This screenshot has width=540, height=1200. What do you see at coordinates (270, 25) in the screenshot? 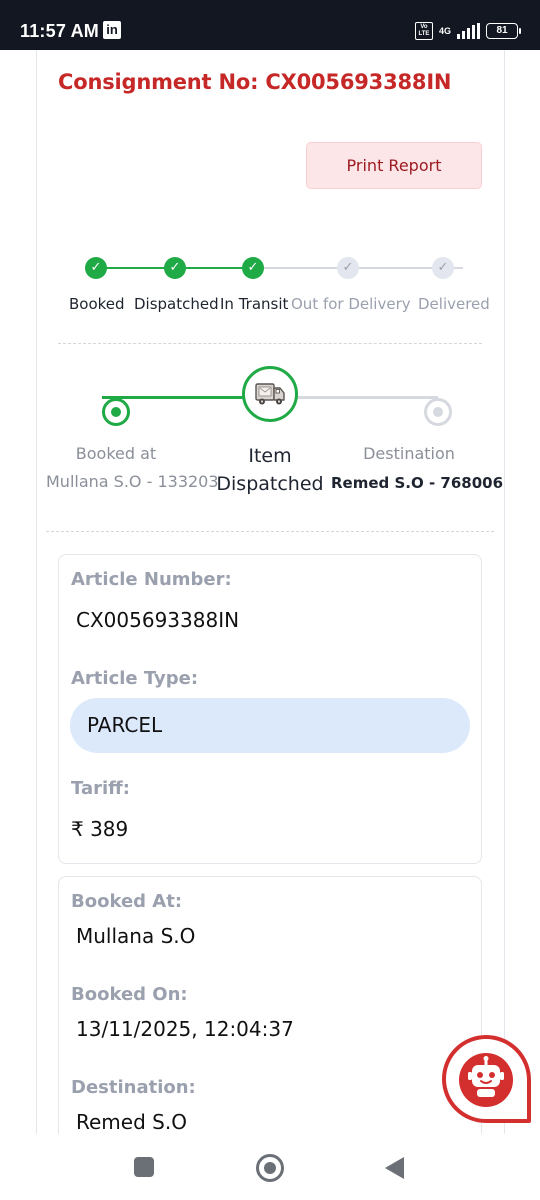
I see `status-bar: 11:57 AM in Vo LTE 4G 81` at bounding box center [270, 25].